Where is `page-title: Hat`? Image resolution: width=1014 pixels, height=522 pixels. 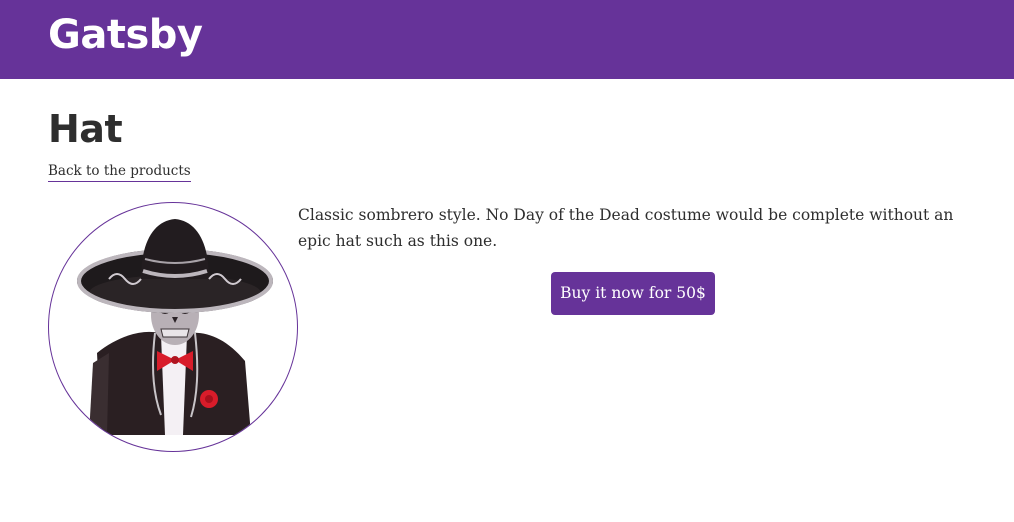
page-title: Hat is located at coordinates (85, 129).